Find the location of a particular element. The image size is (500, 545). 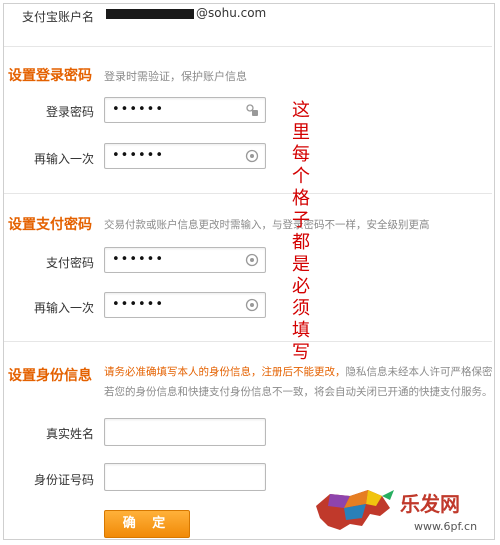

identity-title: 设置身份信息 is located at coordinates (50, 376).